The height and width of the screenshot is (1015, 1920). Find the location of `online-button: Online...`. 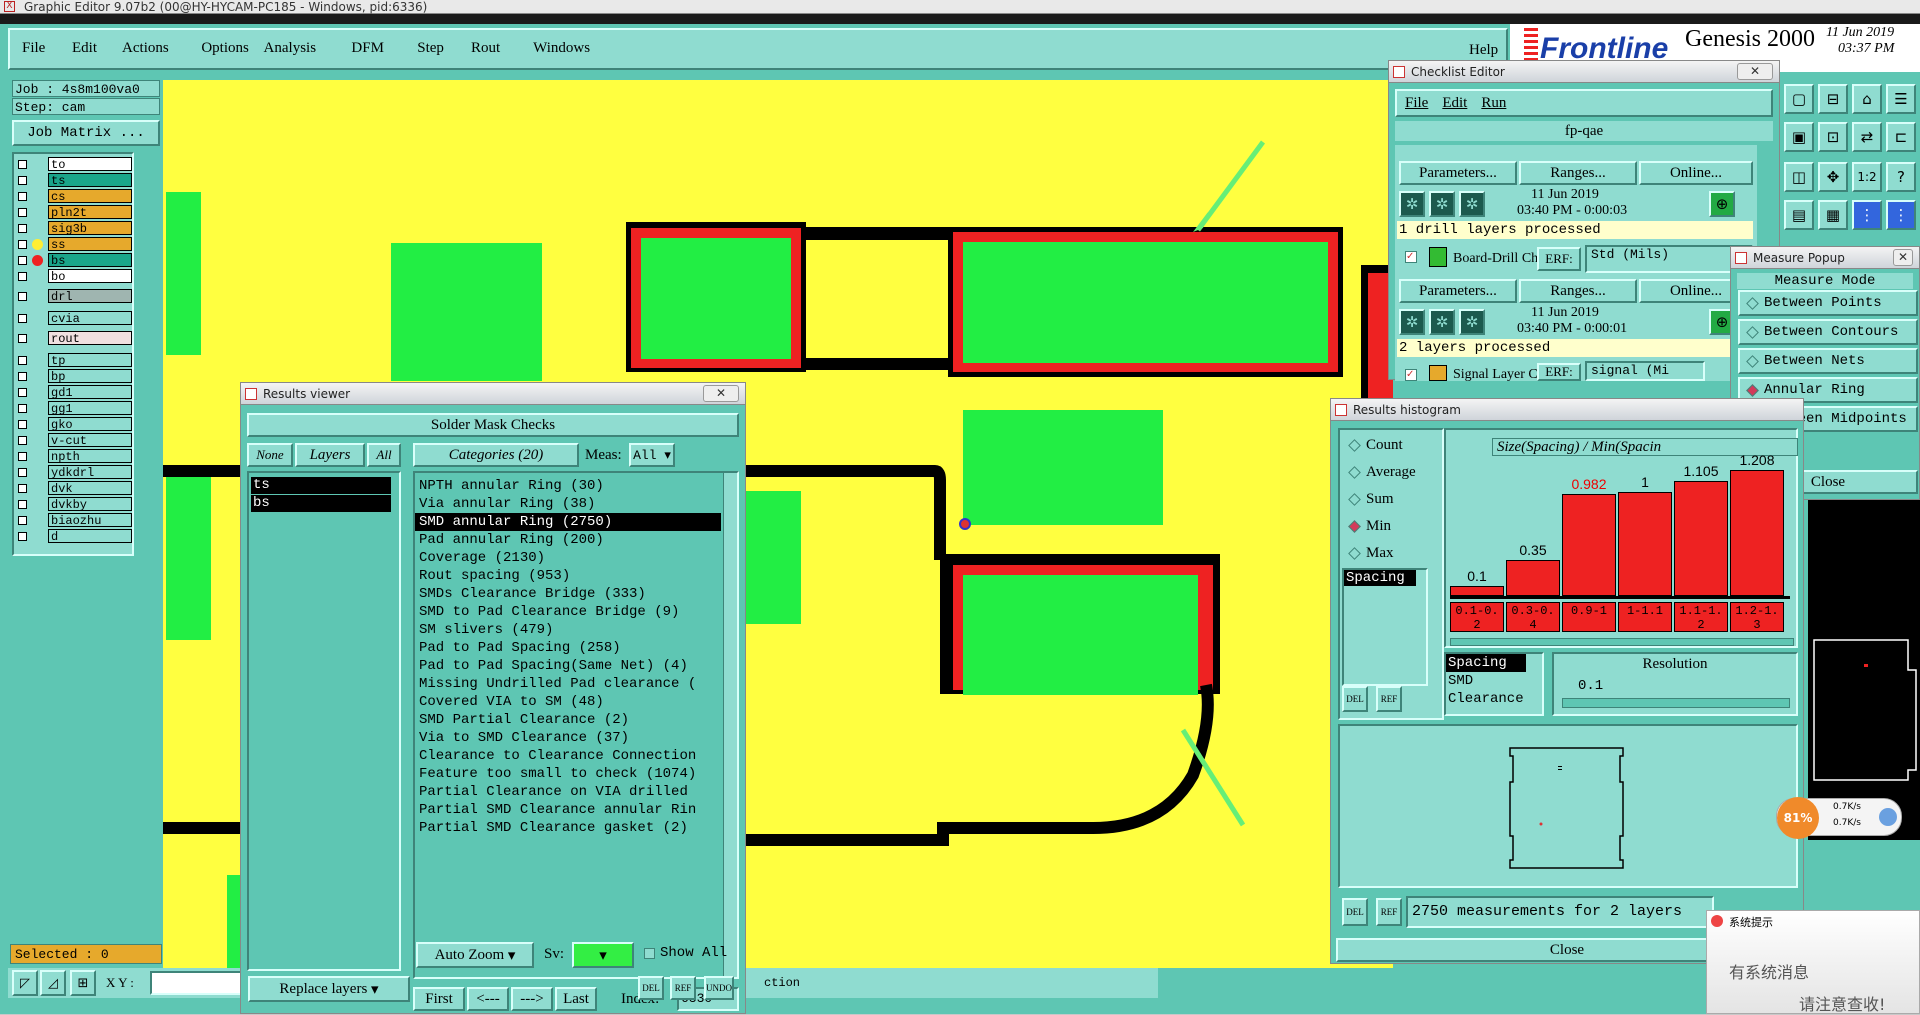

online-button: Online... is located at coordinates (1696, 173).